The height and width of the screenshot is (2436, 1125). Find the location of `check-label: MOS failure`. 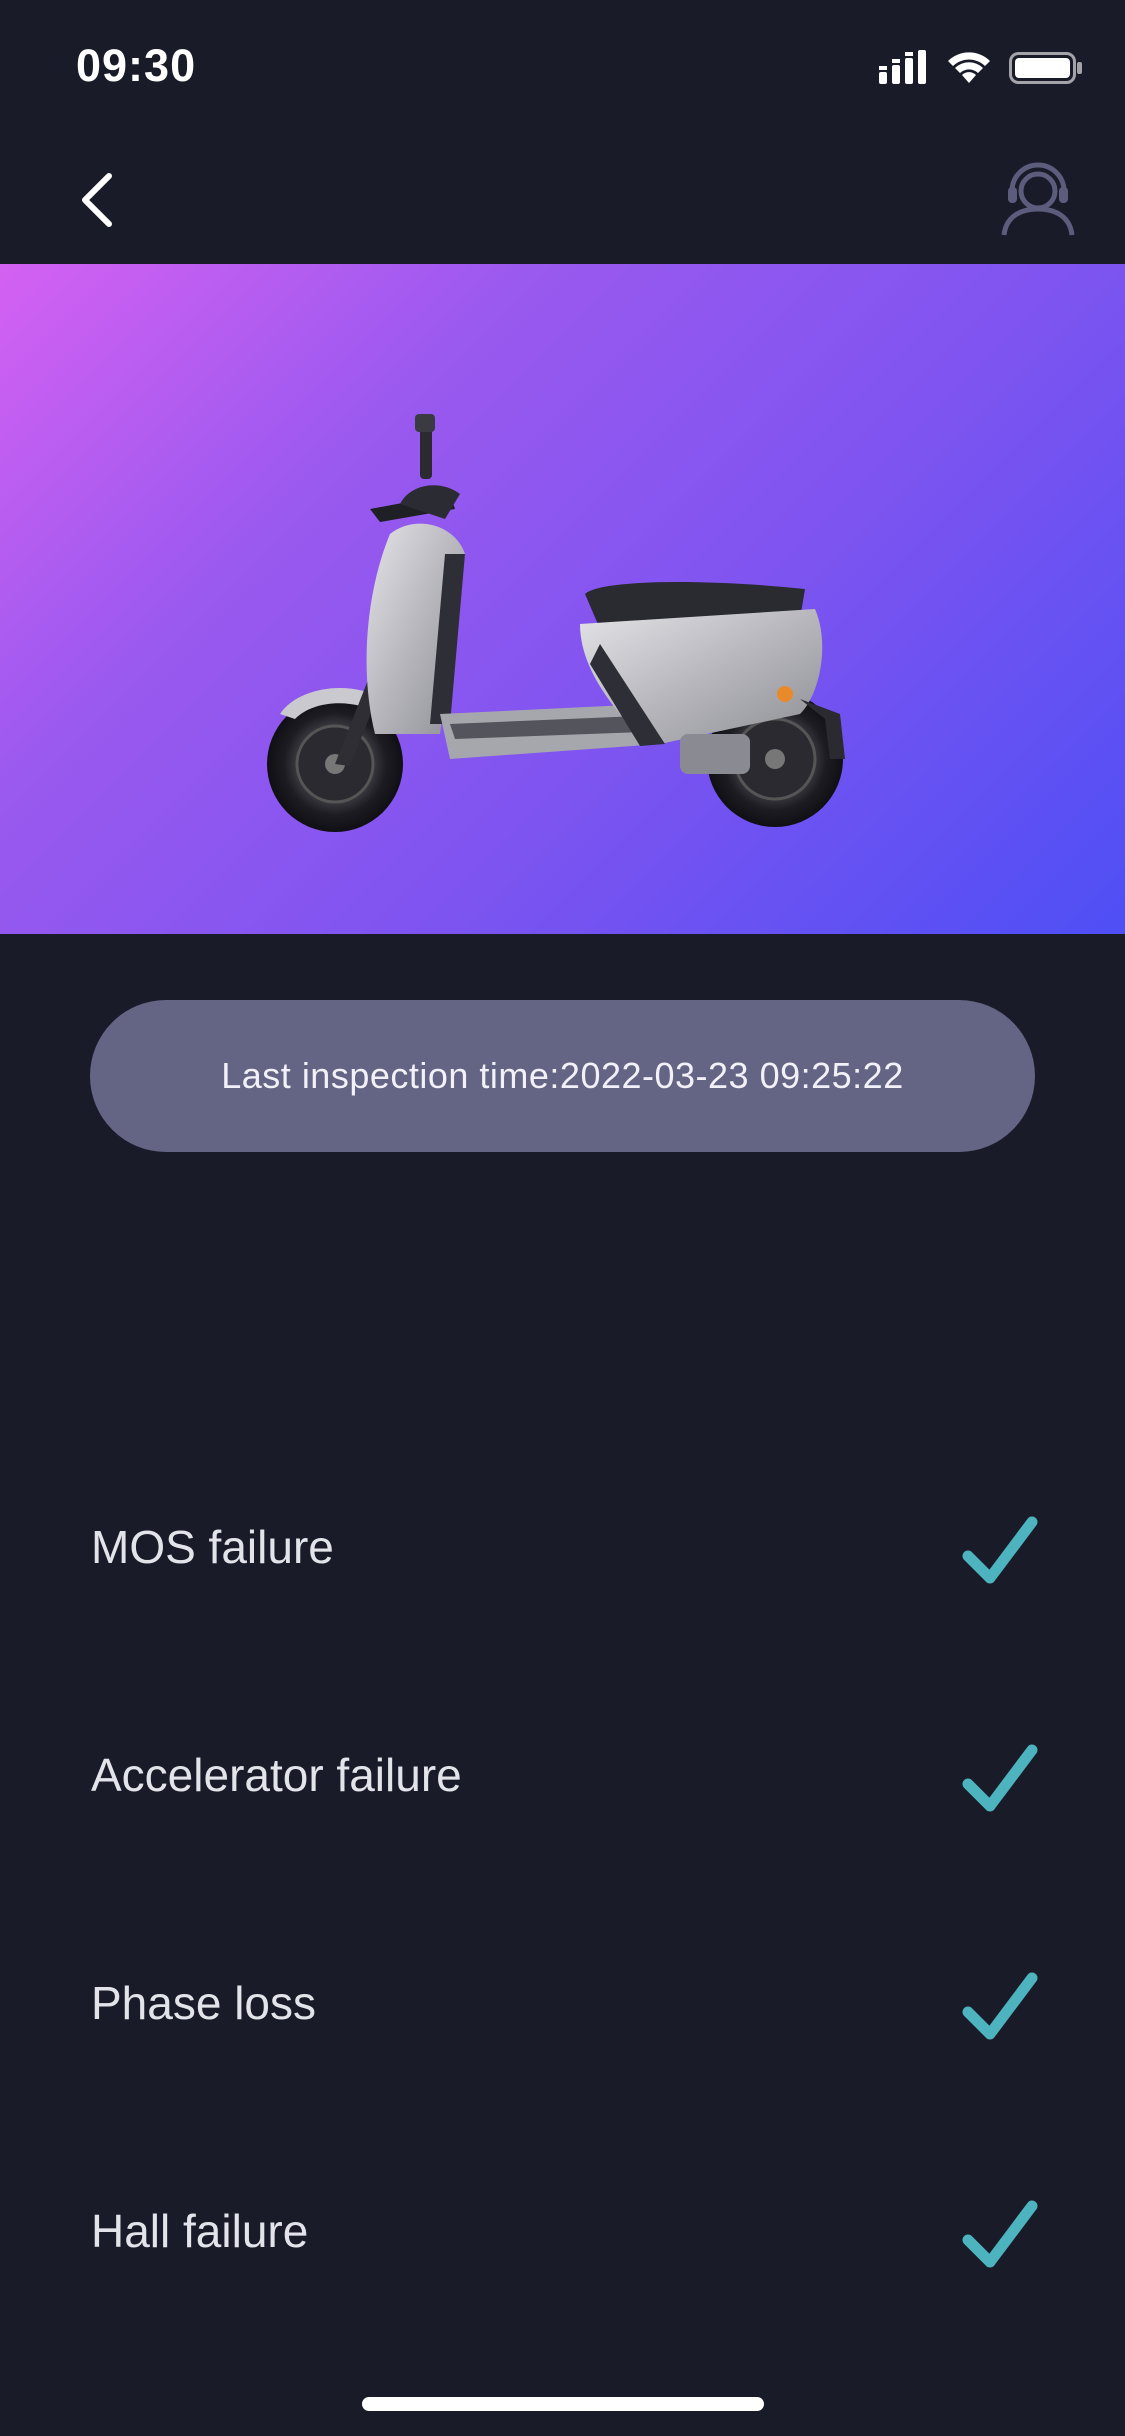

check-label: MOS failure is located at coordinates (212, 1547).